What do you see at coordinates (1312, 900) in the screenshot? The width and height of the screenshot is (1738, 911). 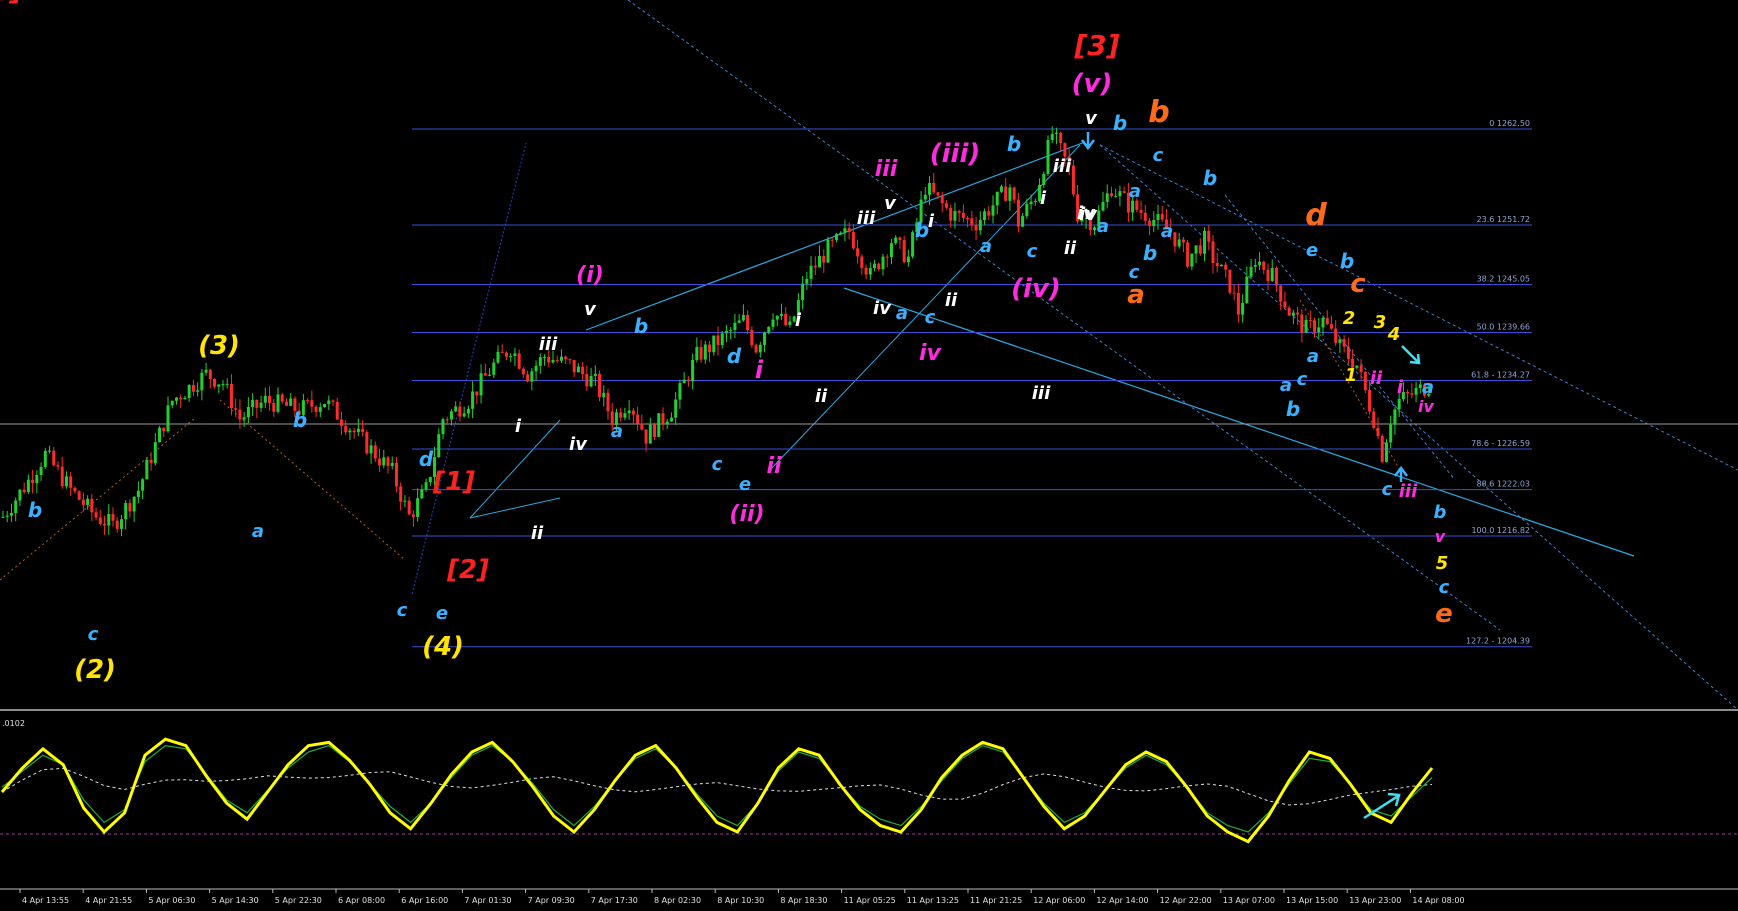 I see `time-label: 13 Apr 15:00` at bounding box center [1312, 900].